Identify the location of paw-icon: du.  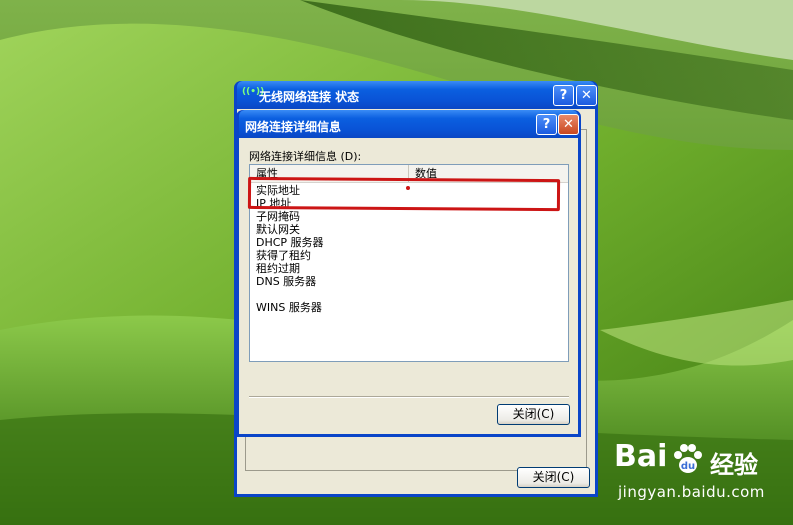
(688, 458).